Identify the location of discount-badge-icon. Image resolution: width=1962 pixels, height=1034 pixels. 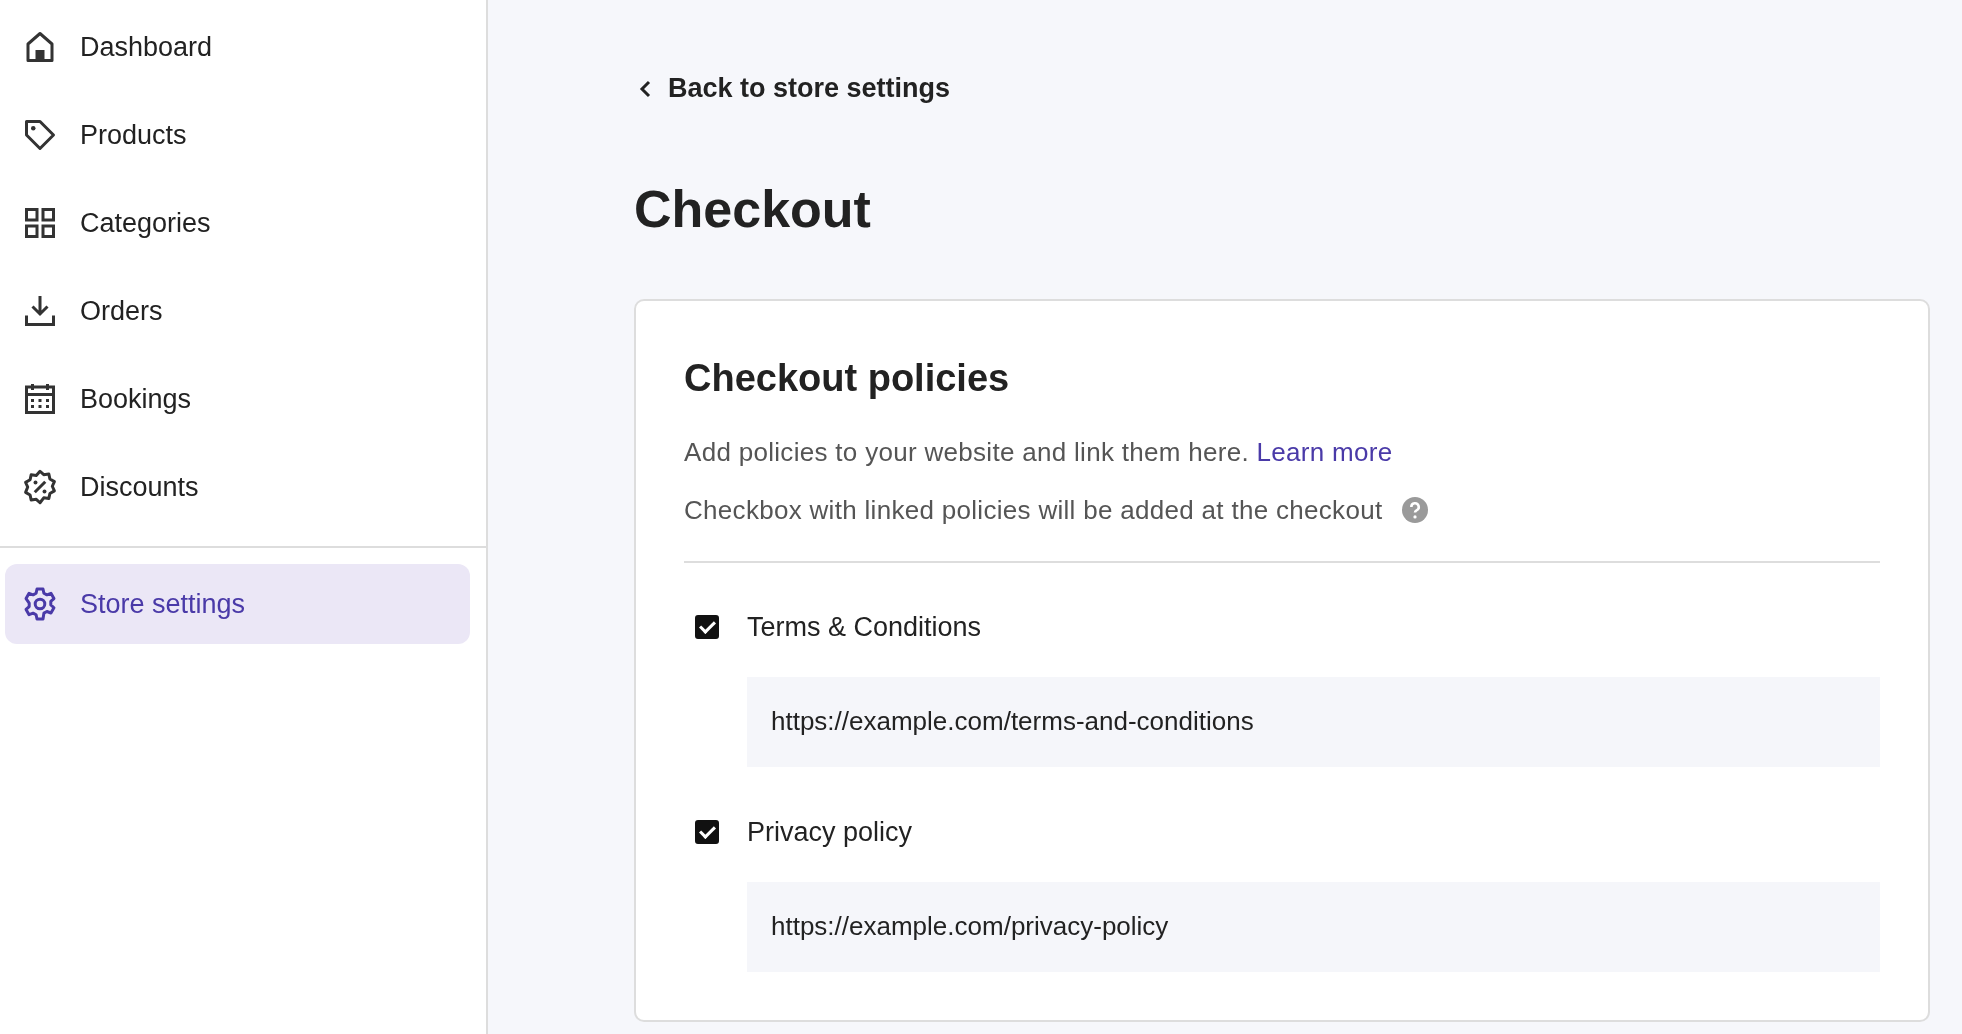
(40, 487).